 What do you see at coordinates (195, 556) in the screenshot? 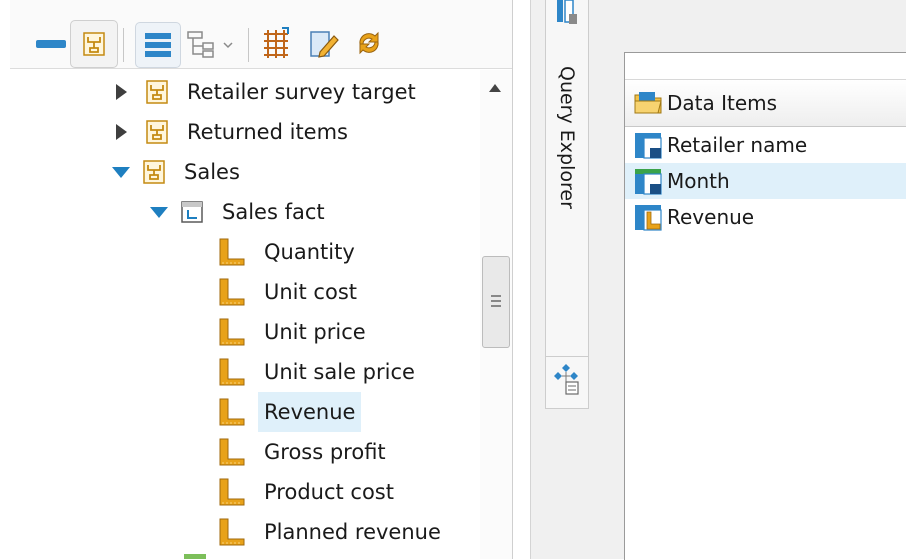
I see `next-tree-item-icon` at bounding box center [195, 556].